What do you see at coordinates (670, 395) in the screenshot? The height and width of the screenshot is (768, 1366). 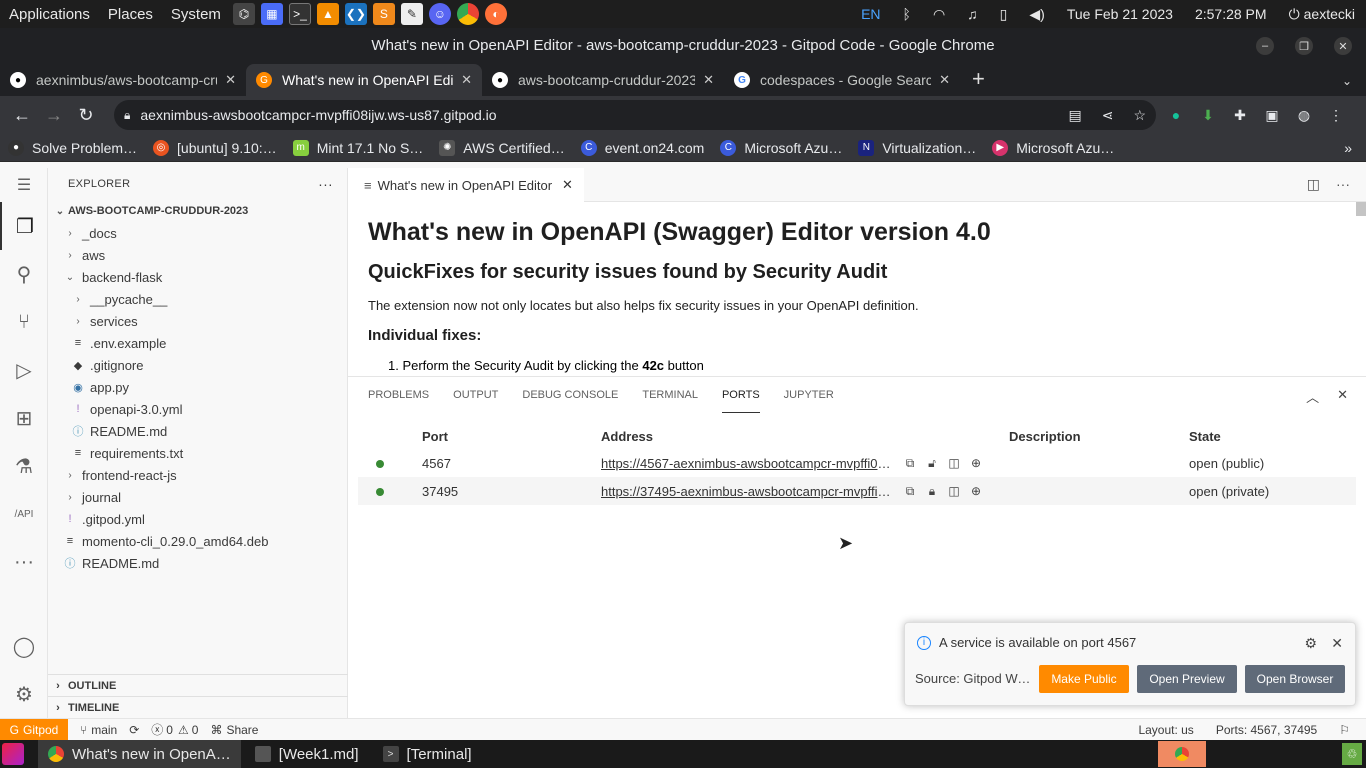 I see `tab-terminal: TERMINAL` at bounding box center [670, 395].